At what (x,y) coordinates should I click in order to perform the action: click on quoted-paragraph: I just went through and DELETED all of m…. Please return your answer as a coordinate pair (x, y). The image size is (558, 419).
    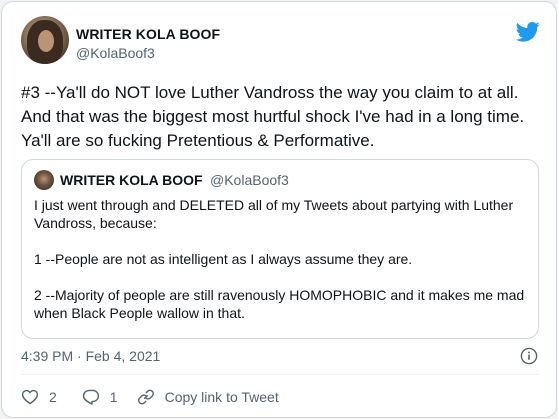
    Looking at the image, I should click on (274, 214).